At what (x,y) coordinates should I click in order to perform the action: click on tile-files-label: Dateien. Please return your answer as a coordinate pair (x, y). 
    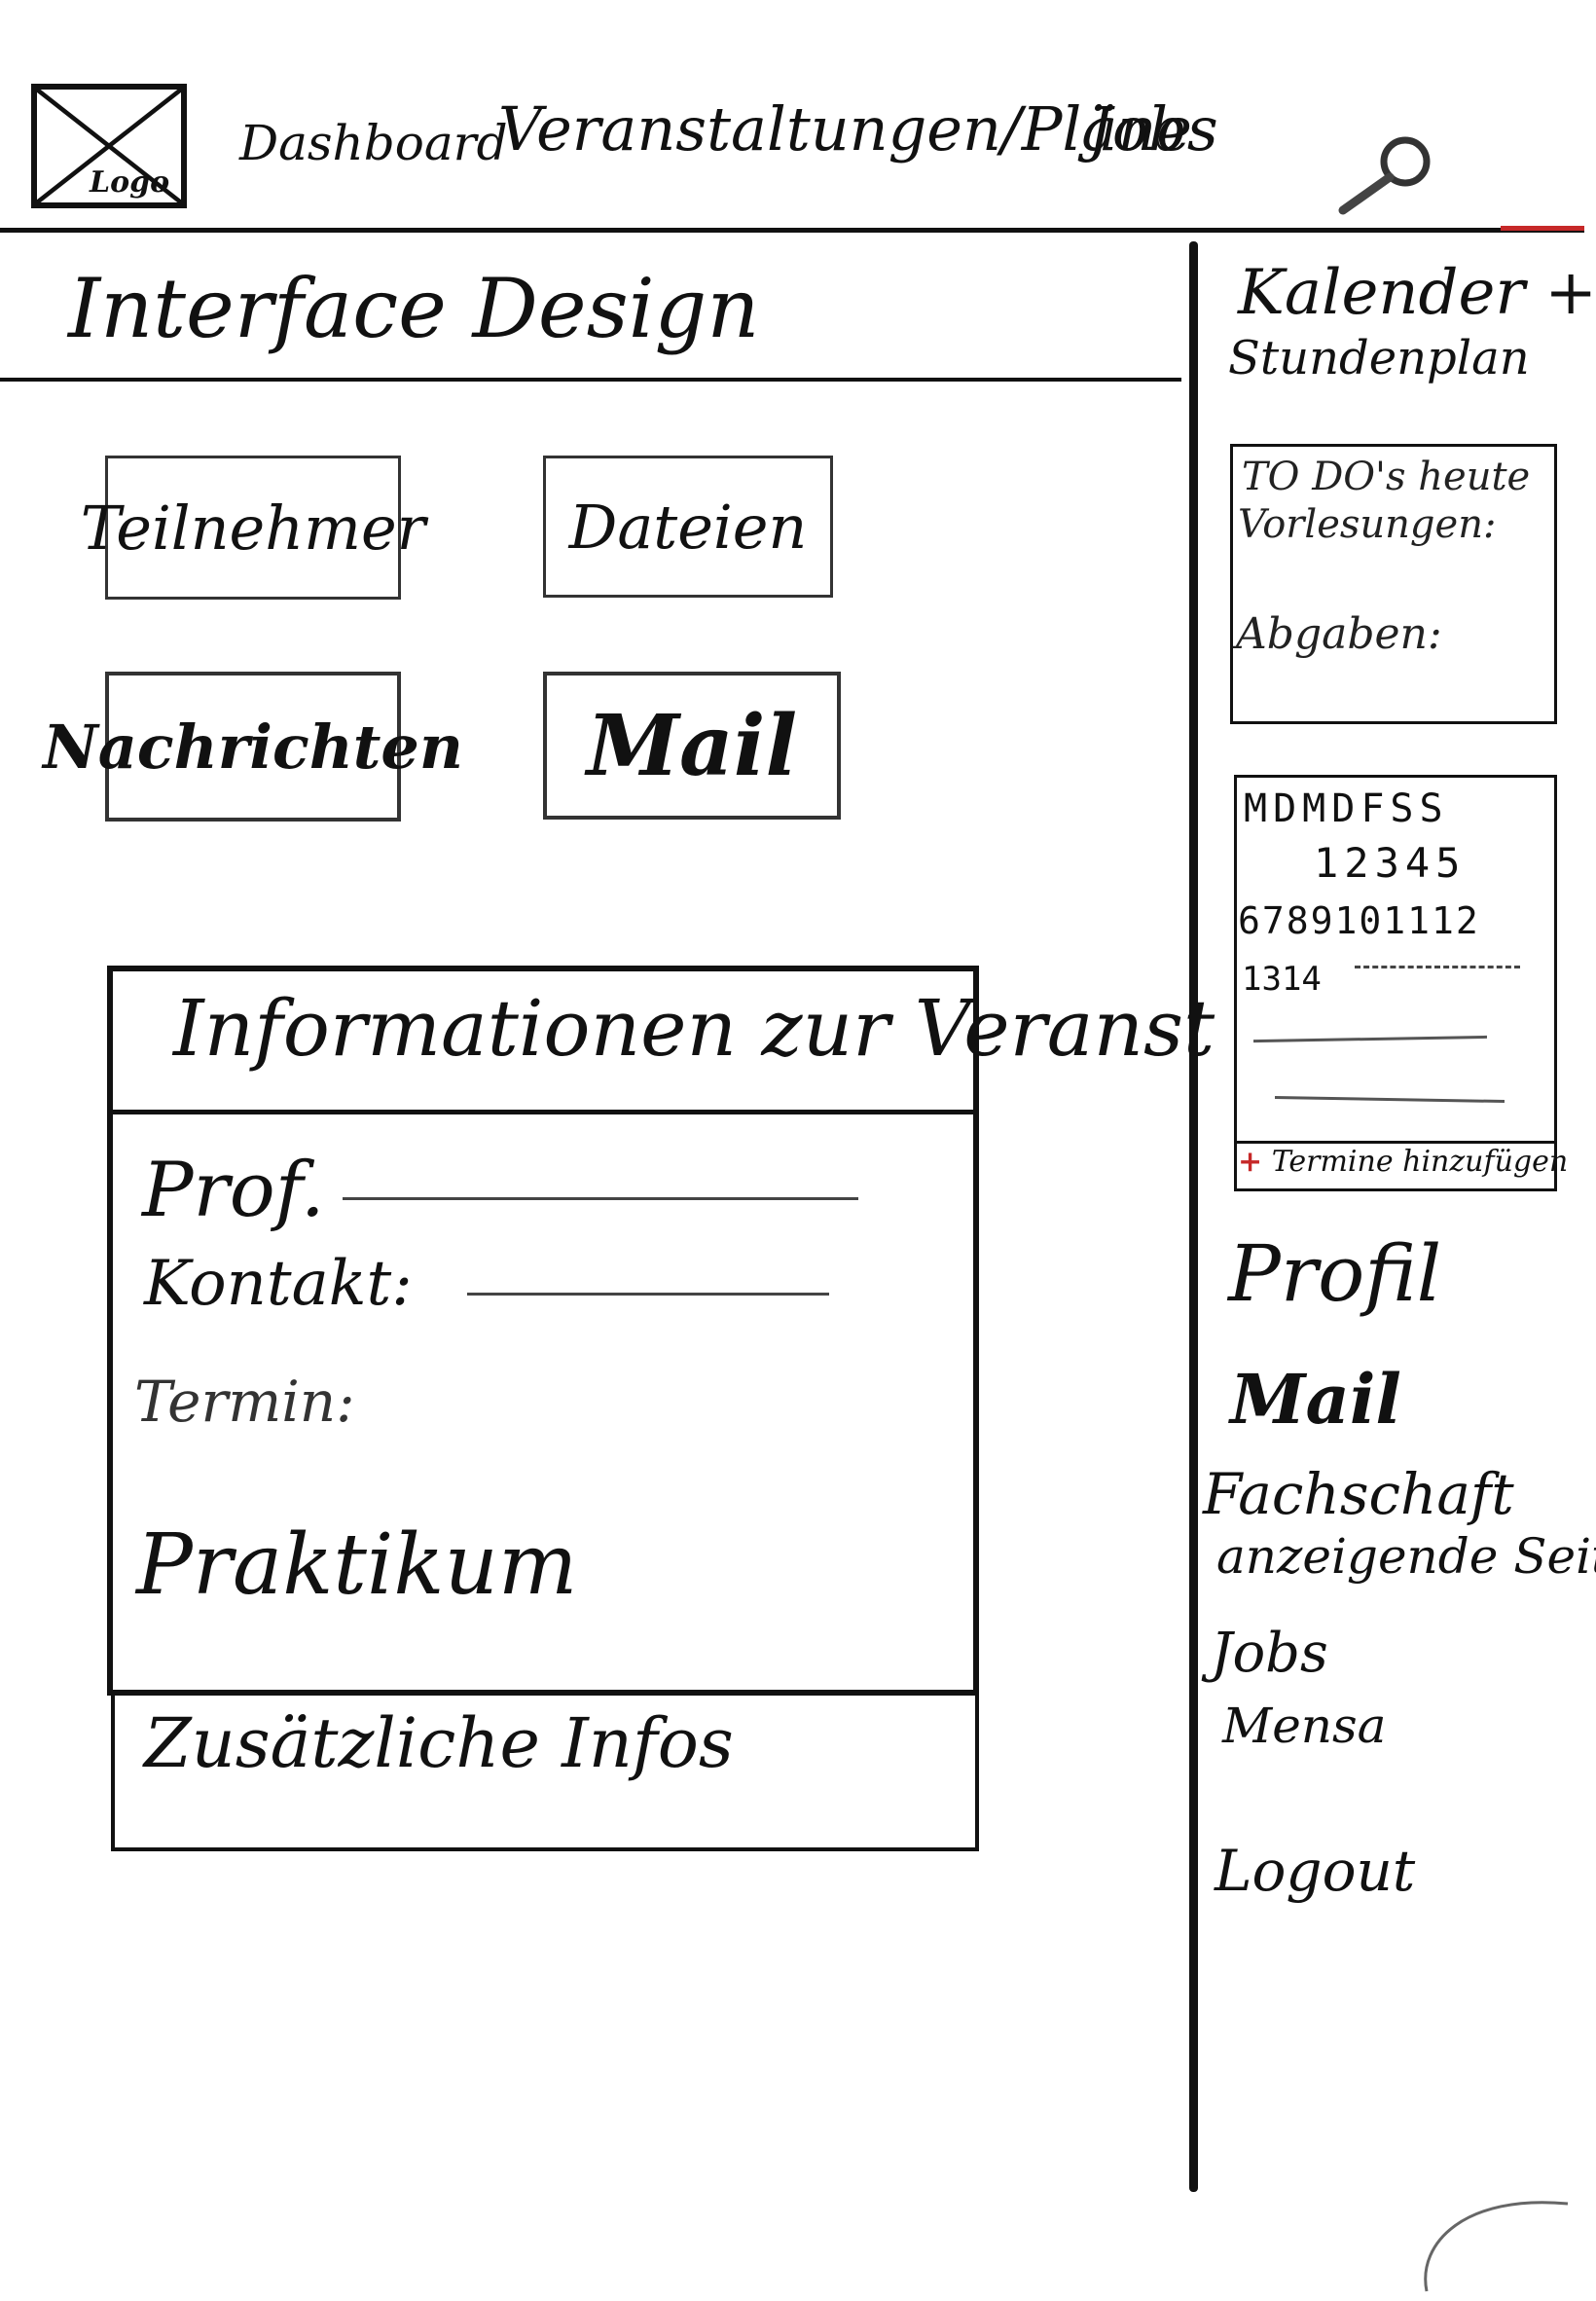
    Looking at the image, I should click on (688, 527).